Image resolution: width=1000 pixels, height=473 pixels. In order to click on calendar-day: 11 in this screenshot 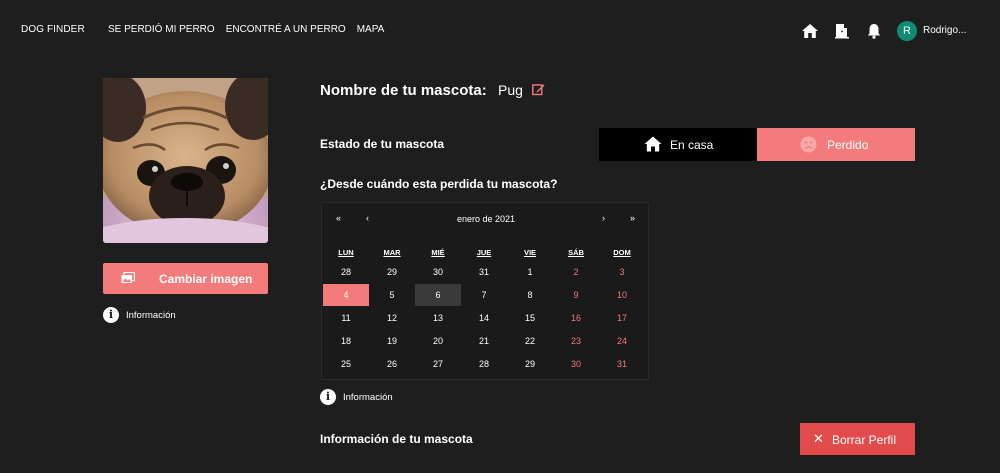, I will do `click(346, 318)`.